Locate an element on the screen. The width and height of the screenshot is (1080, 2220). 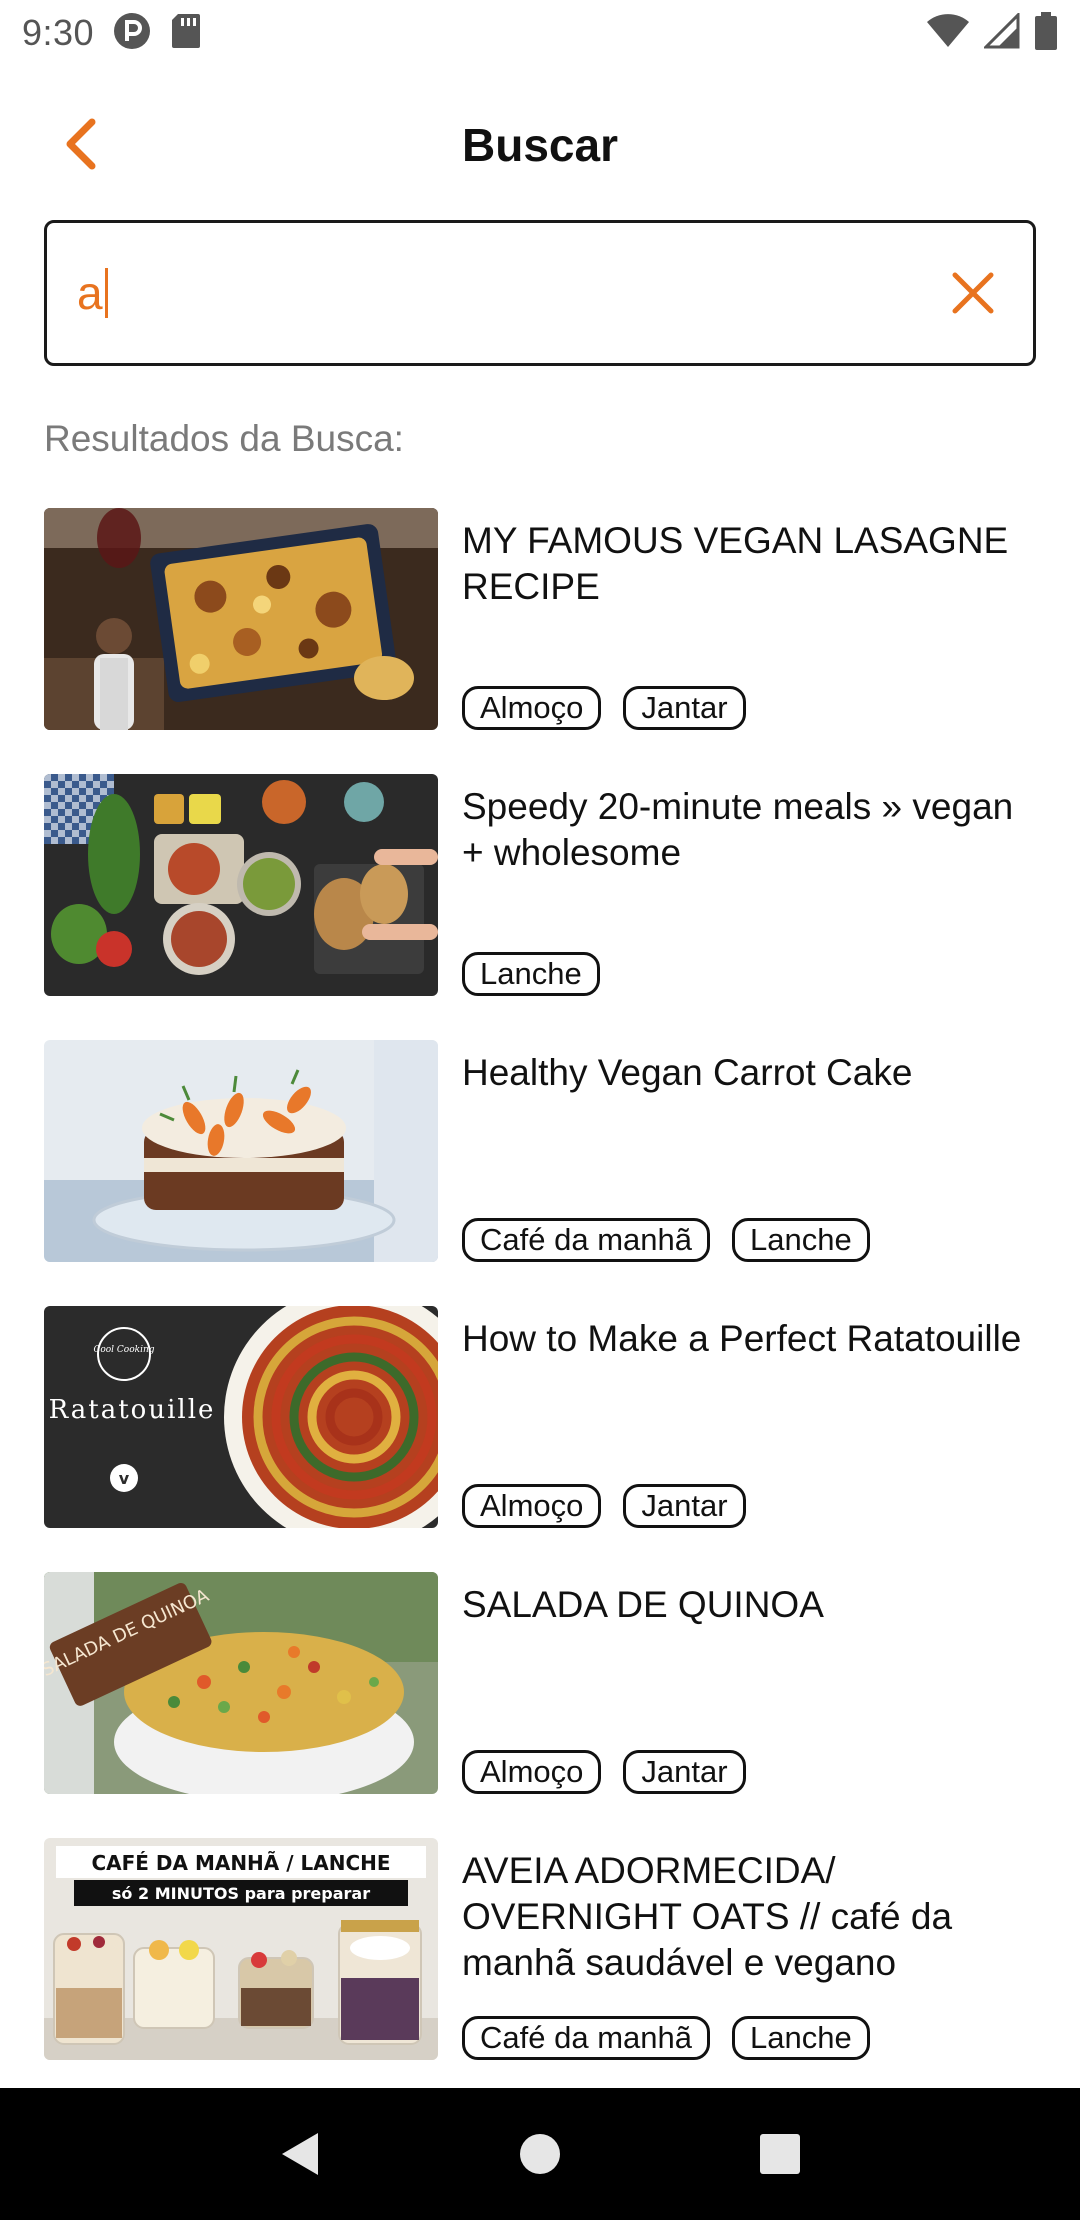
thumbnail-banner-line1: CAFÉ DA MANHÃ / LANCHE is located at coordinates (240, 1863).